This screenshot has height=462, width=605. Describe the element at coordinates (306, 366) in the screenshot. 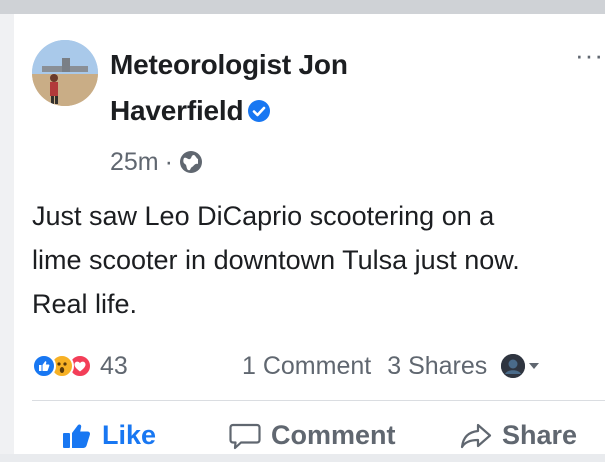

I see `comment-count-link: 1 Comment` at that location.